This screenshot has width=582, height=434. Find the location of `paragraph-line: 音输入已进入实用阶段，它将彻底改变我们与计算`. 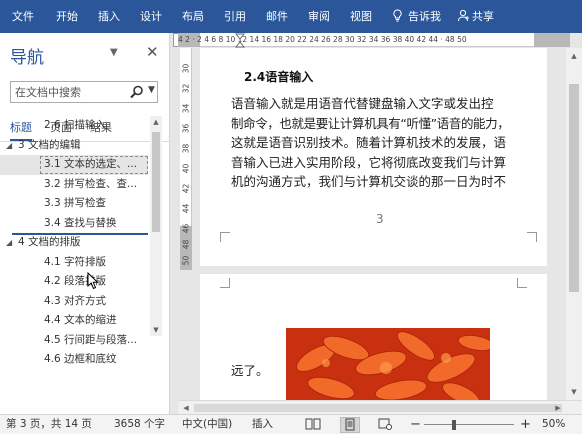

paragraph-line: 音输入已进入实用阶段，它将彻底改变我们与计算 is located at coordinates (369, 162).